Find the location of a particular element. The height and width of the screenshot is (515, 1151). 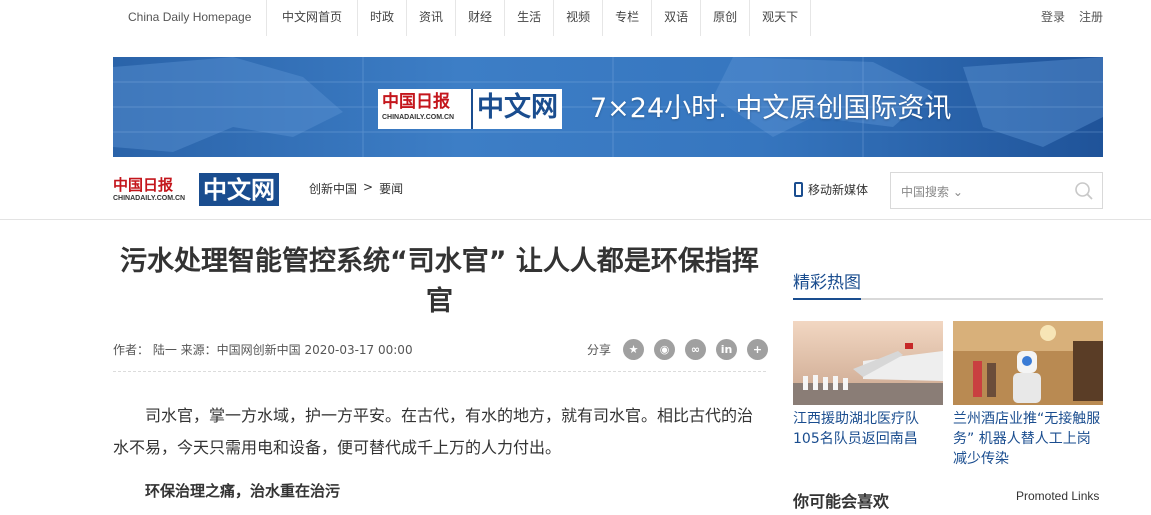

nav-link-news: 资讯 is located at coordinates (430, 18).